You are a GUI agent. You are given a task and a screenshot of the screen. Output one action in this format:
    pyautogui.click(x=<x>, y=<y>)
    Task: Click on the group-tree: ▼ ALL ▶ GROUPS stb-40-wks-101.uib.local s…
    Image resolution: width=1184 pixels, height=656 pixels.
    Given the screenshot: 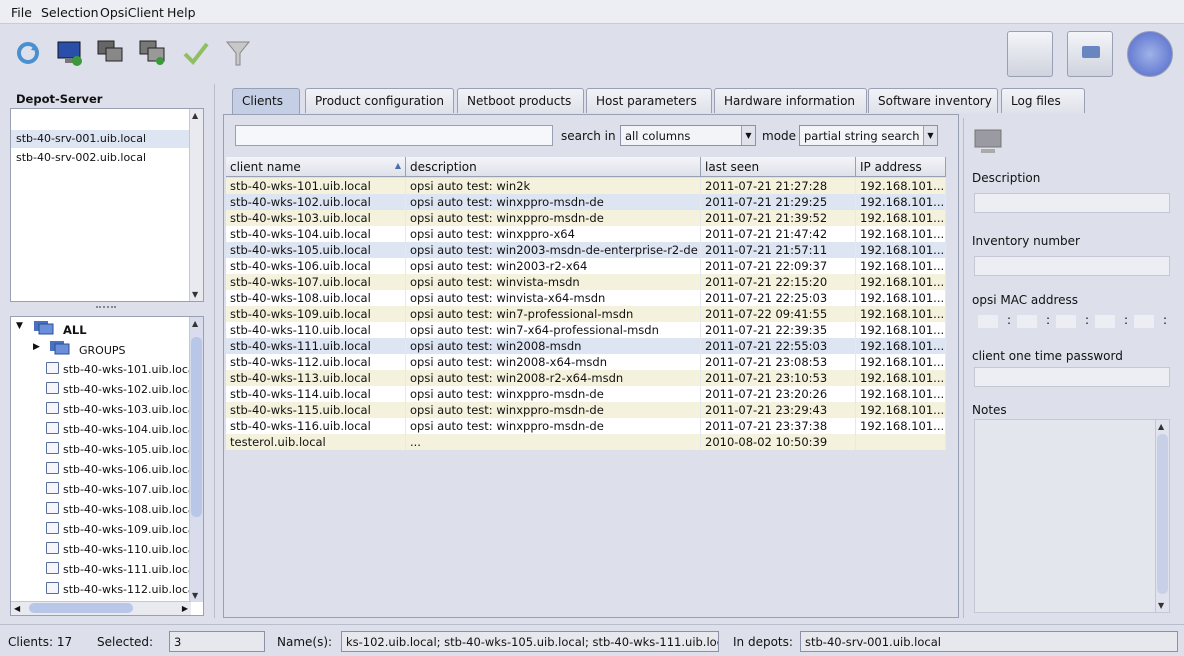 What is the action you would take?
    pyautogui.click(x=107, y=466)
    